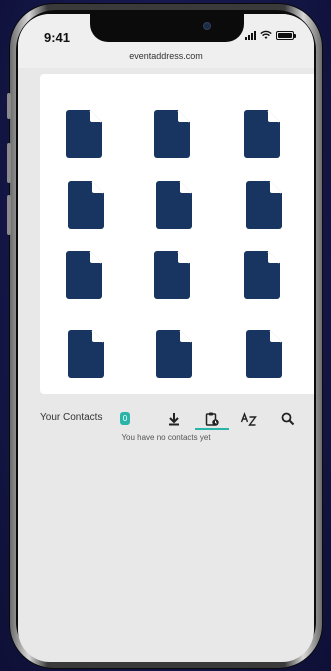 The height and width of the screenshot is (671, 331). Describe the element at coordinates (286, 35) in the screenshot. I see `battery-icon` at that location.